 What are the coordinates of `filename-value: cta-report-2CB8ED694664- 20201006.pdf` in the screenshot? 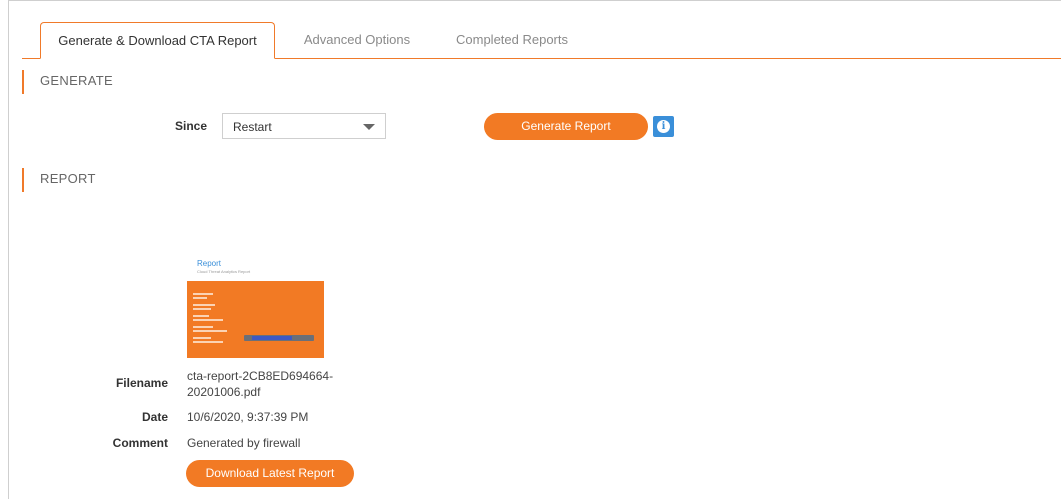 It's located at (260, 384).